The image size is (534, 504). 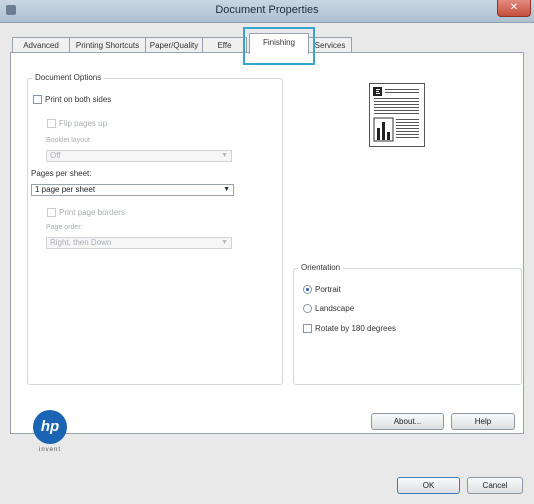 What do you see at coordinates (55, 155) in the screenshot?
I see `booklet-layout-value: Off` at bounding box center [55, 155].